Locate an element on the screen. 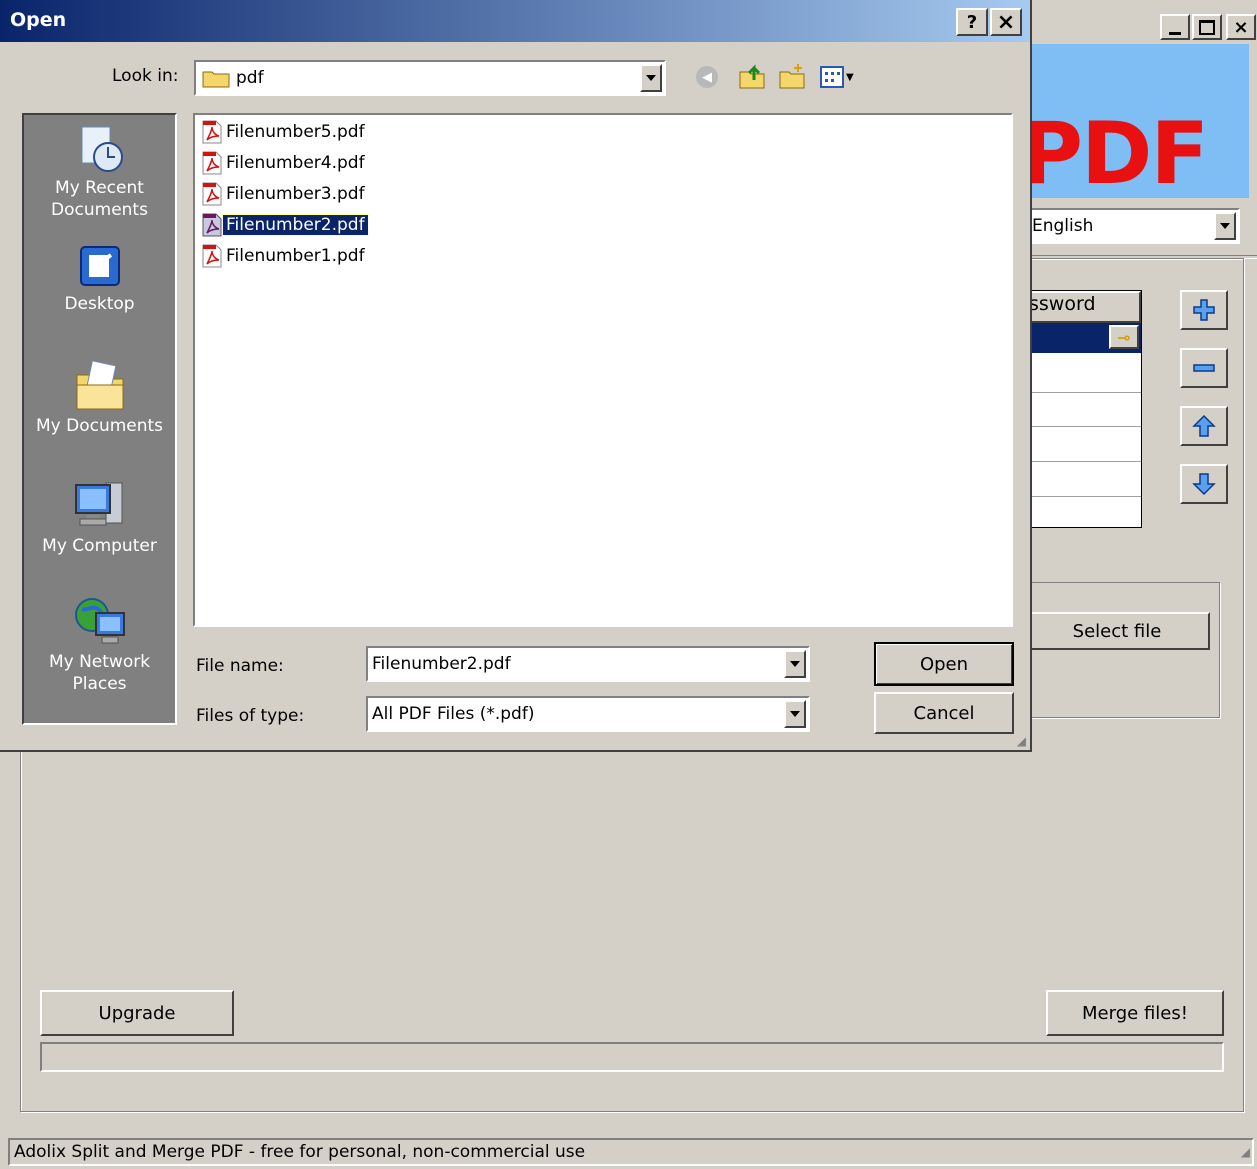  key-icon: ⊸ is located at coordinates (1124, 337).